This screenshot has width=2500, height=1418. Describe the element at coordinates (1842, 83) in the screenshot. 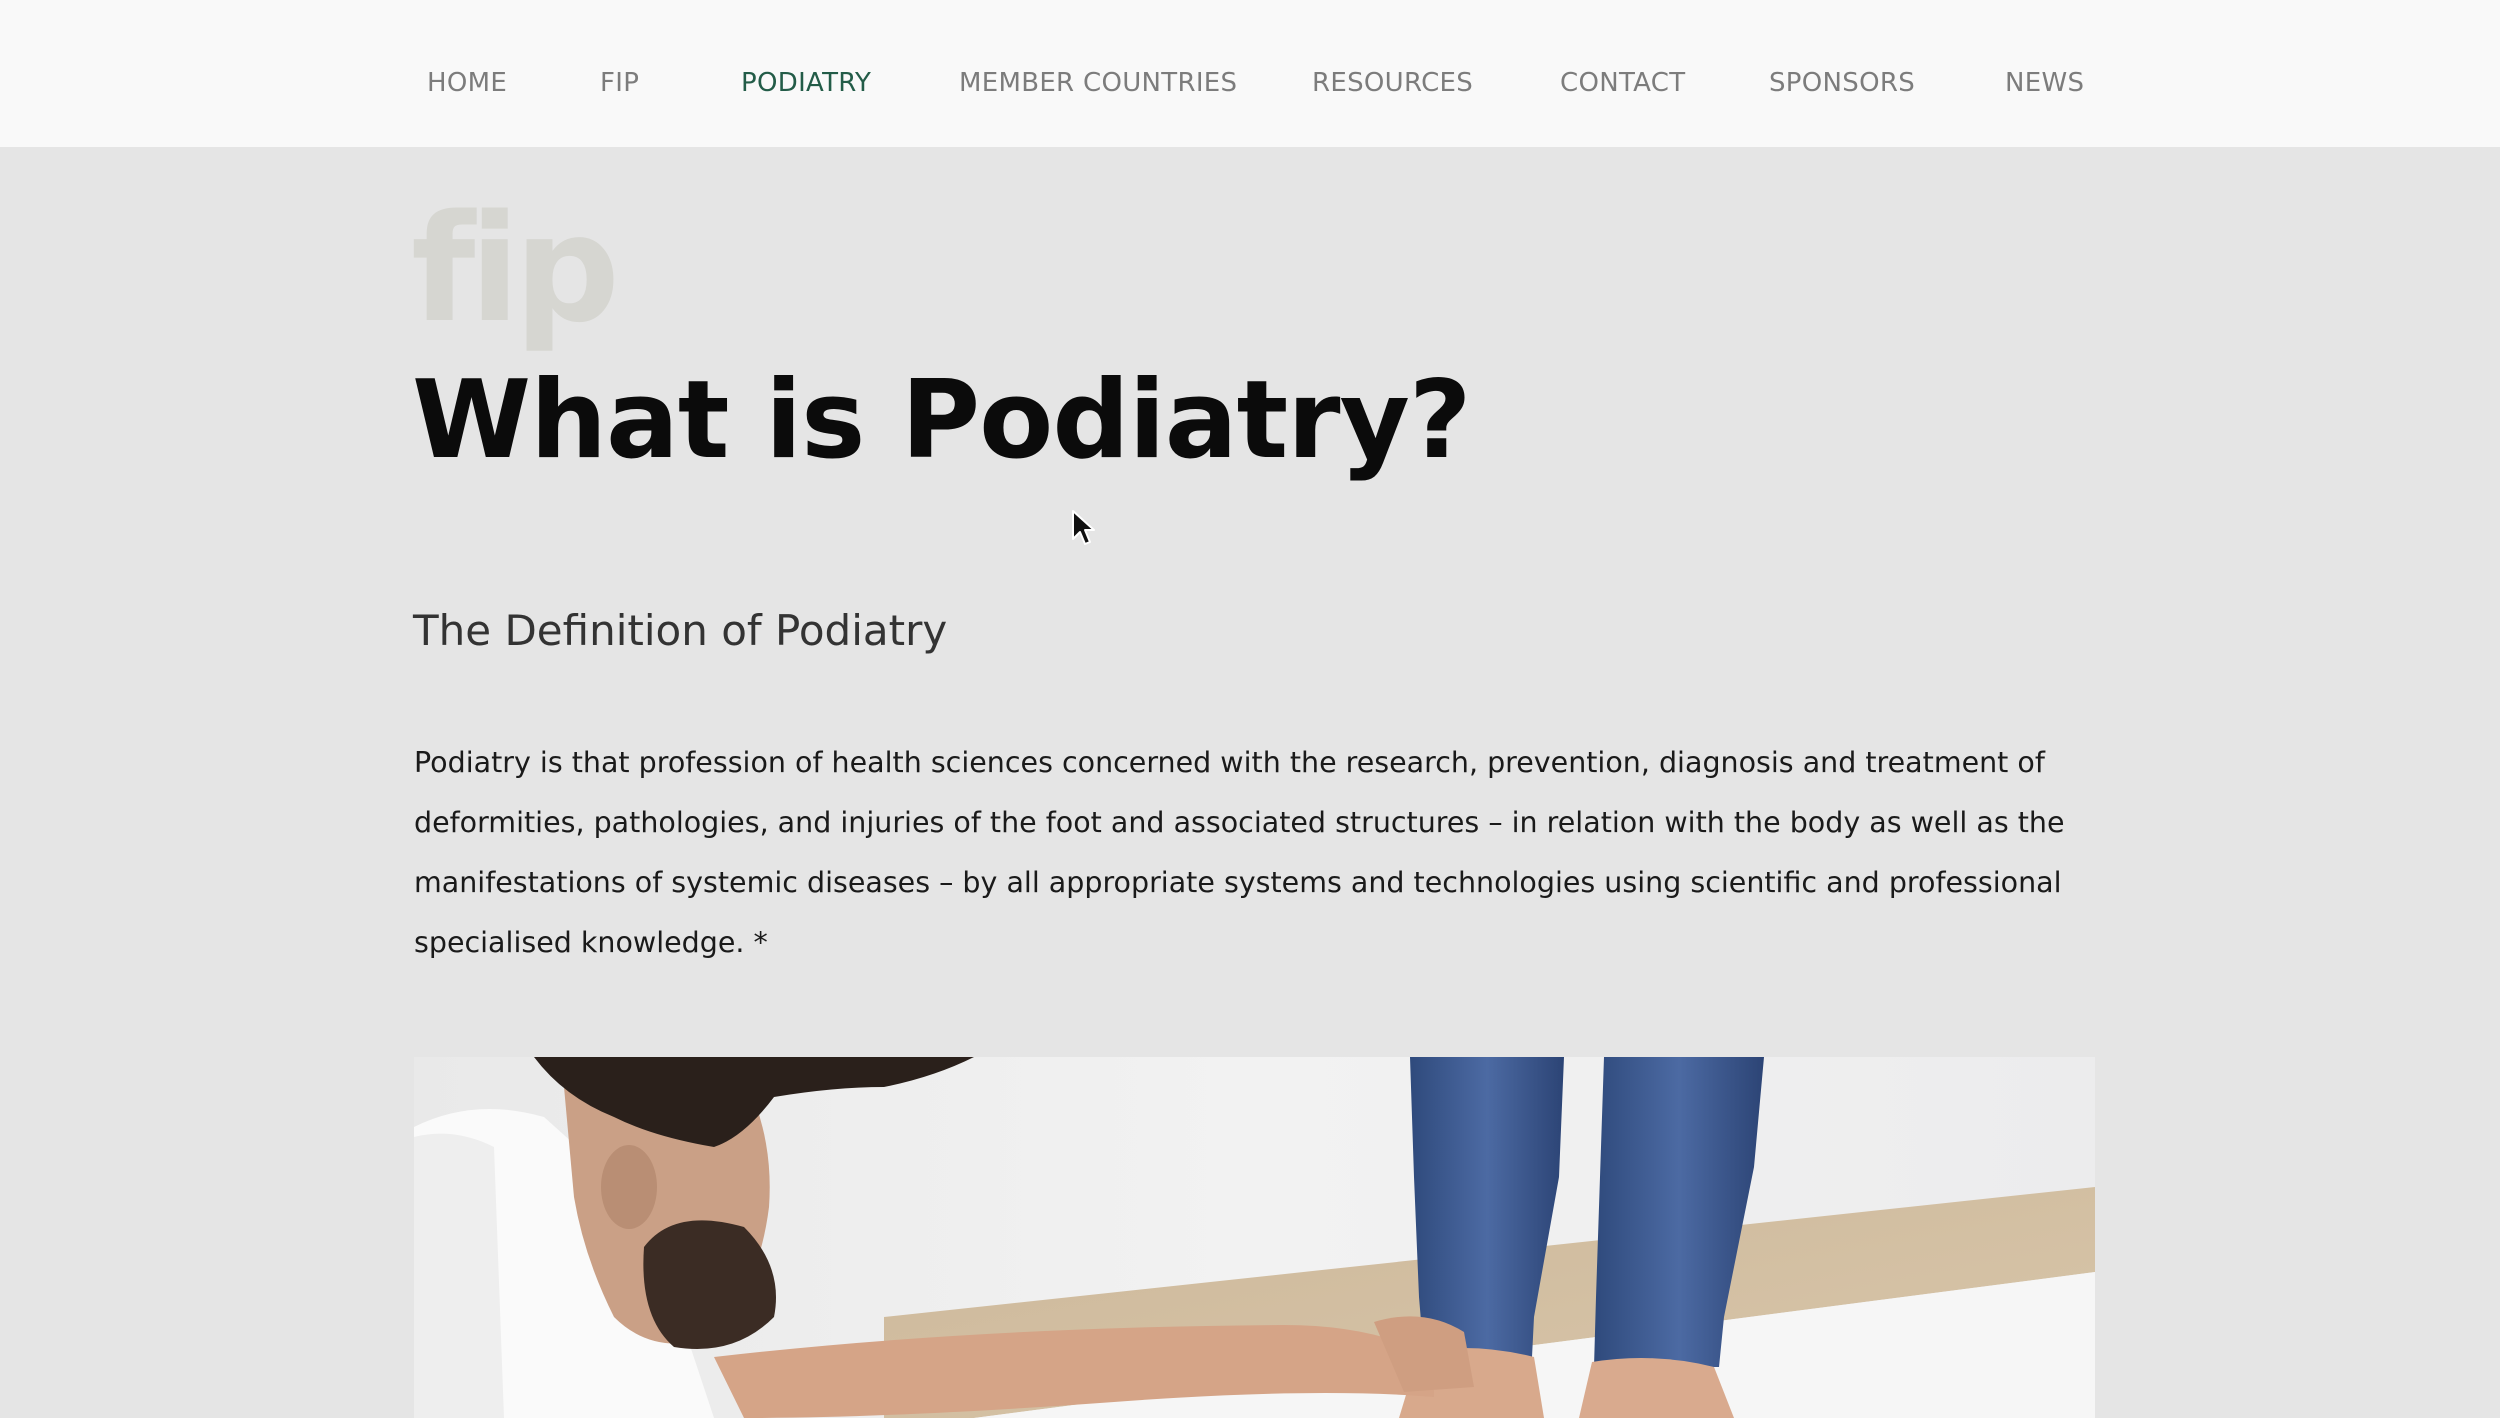

I see `nav-item-sponsors: SPONSORS` at that location.